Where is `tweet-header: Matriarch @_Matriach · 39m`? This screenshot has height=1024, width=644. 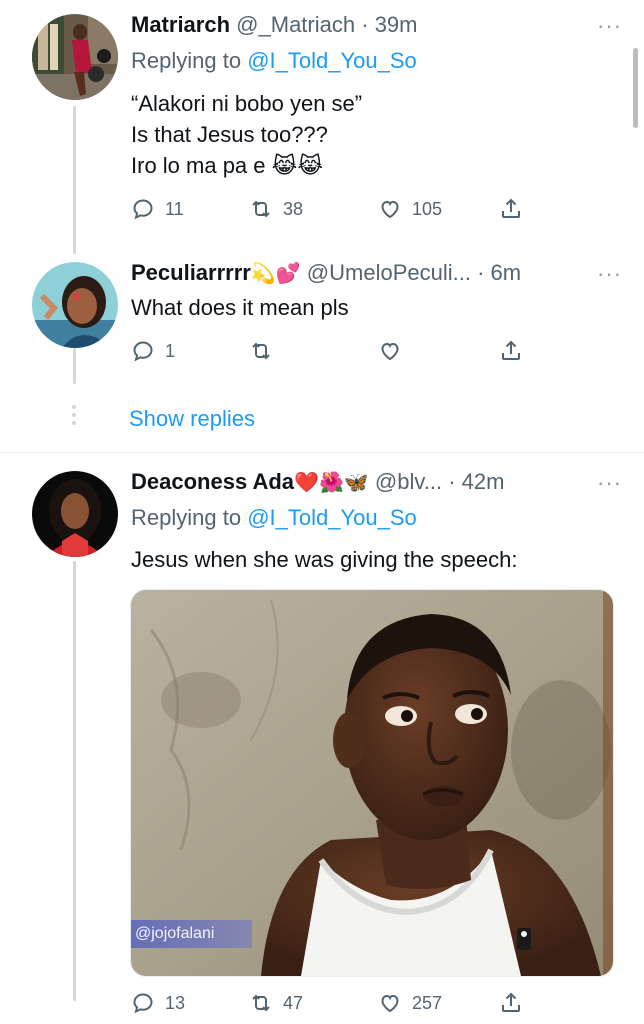
tweet-header: Matriarch @_Matriach · 39m is located at coordinates (377, 25).